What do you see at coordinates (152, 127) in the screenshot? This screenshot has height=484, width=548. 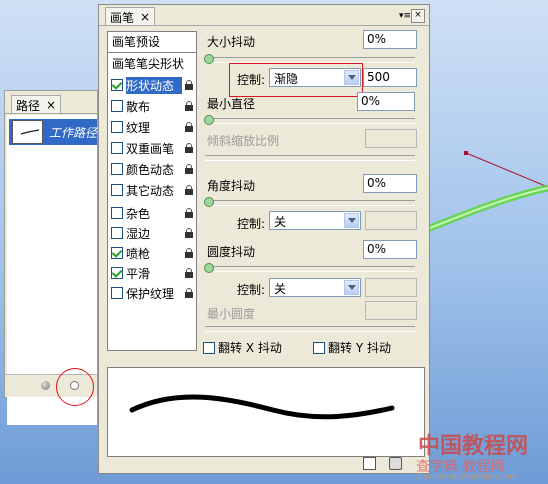 I see `sidebar-item-texture: 纹理` at bounding box center [152, 127].